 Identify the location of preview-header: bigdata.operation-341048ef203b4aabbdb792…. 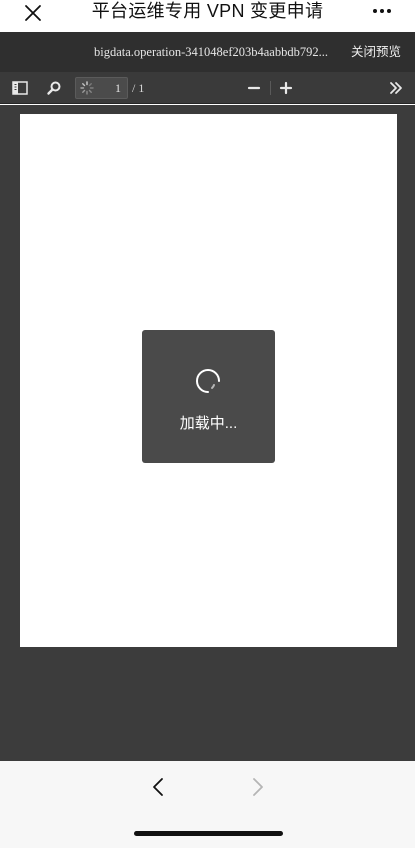
(207, 52).